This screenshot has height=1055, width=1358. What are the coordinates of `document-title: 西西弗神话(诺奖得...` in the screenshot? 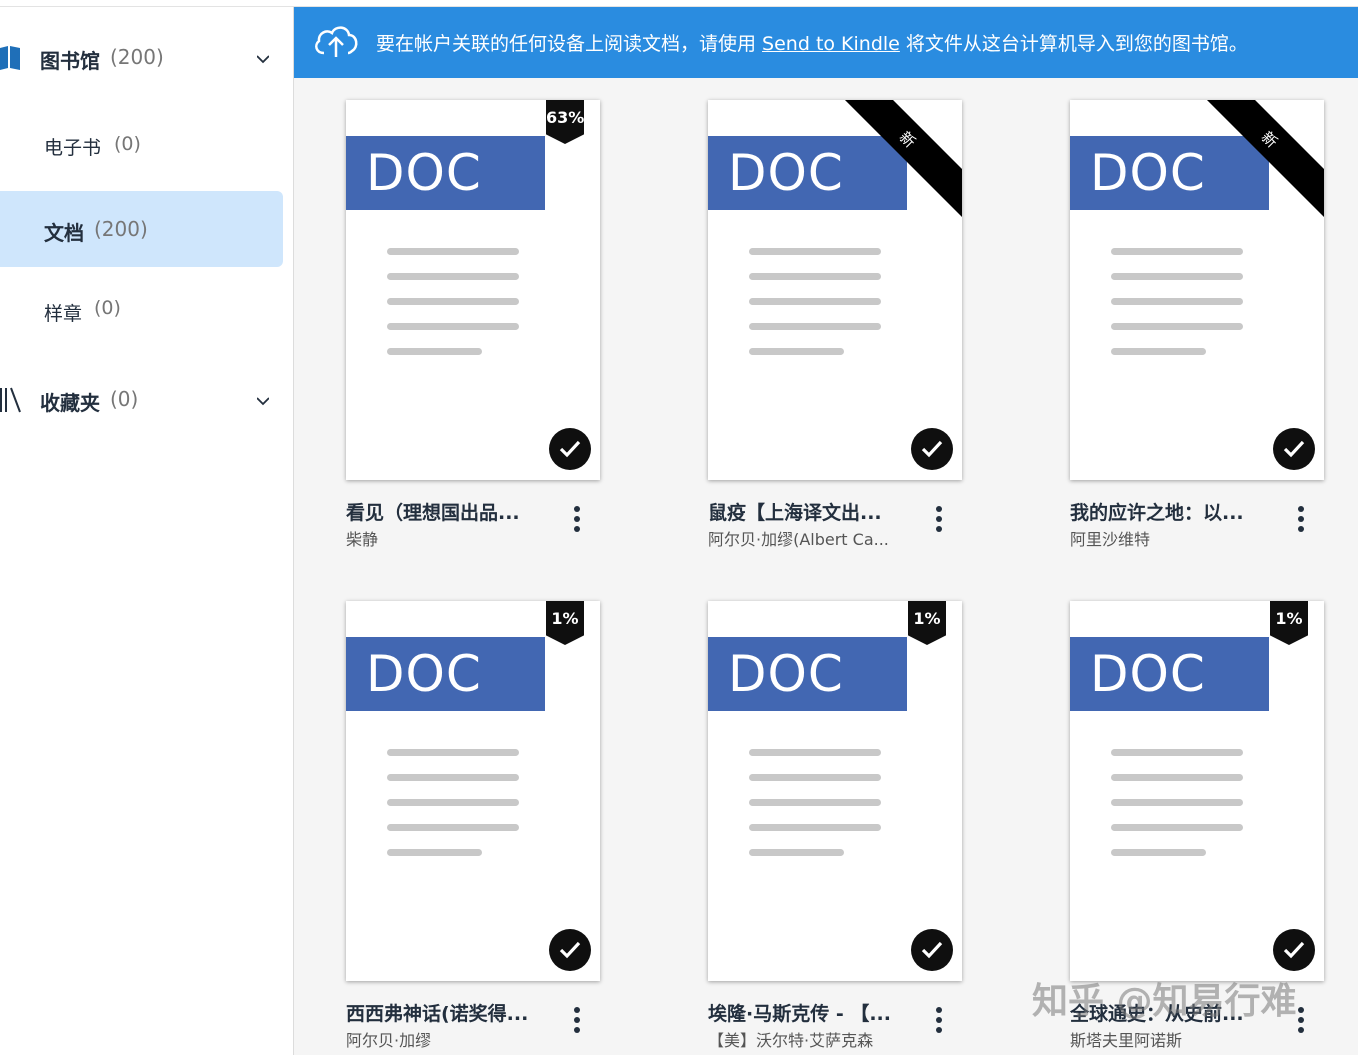 It's located at (446, 1012).